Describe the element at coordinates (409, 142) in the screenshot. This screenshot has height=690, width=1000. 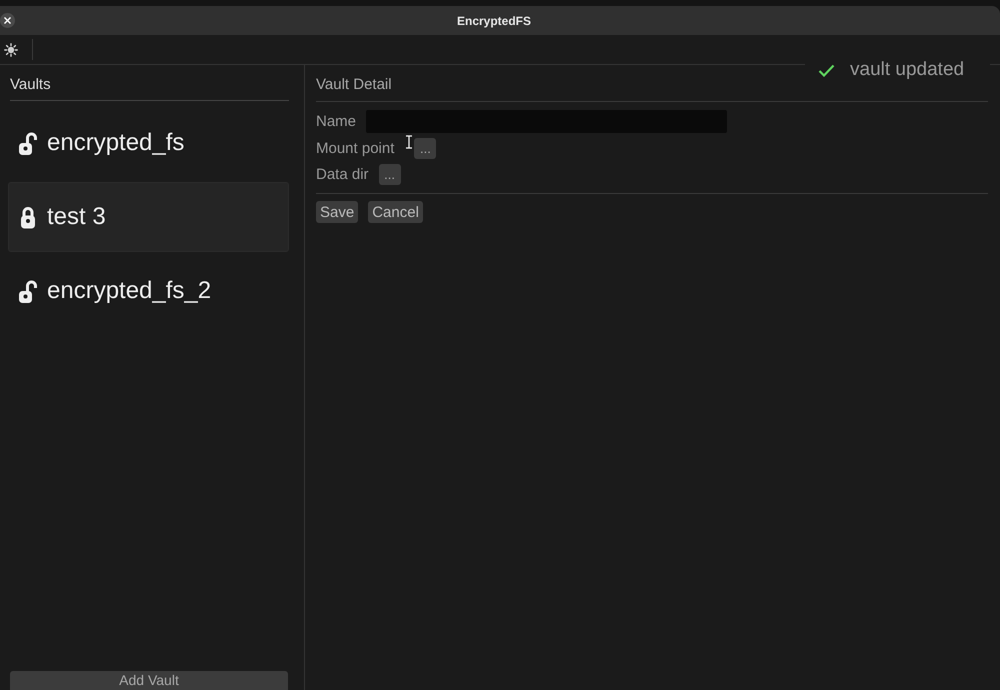
I see `text-cursor-icon` at that location.